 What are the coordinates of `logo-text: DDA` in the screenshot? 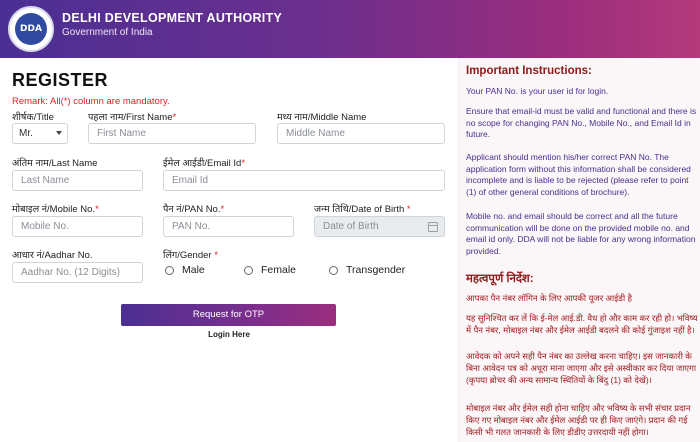 It's located at (31, 29).